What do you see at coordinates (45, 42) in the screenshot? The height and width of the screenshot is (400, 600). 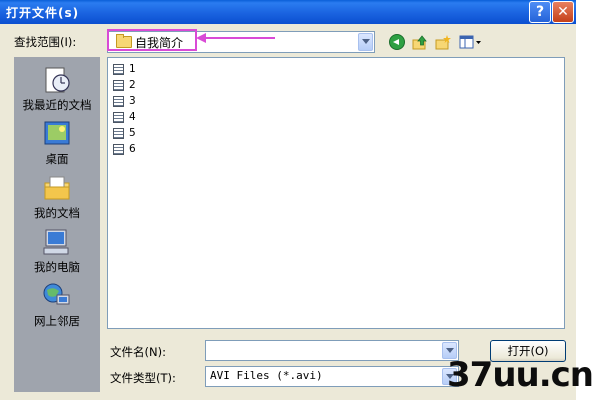 I see `look-in-label: 查找范围(I):` at bounding box center [45, 42].